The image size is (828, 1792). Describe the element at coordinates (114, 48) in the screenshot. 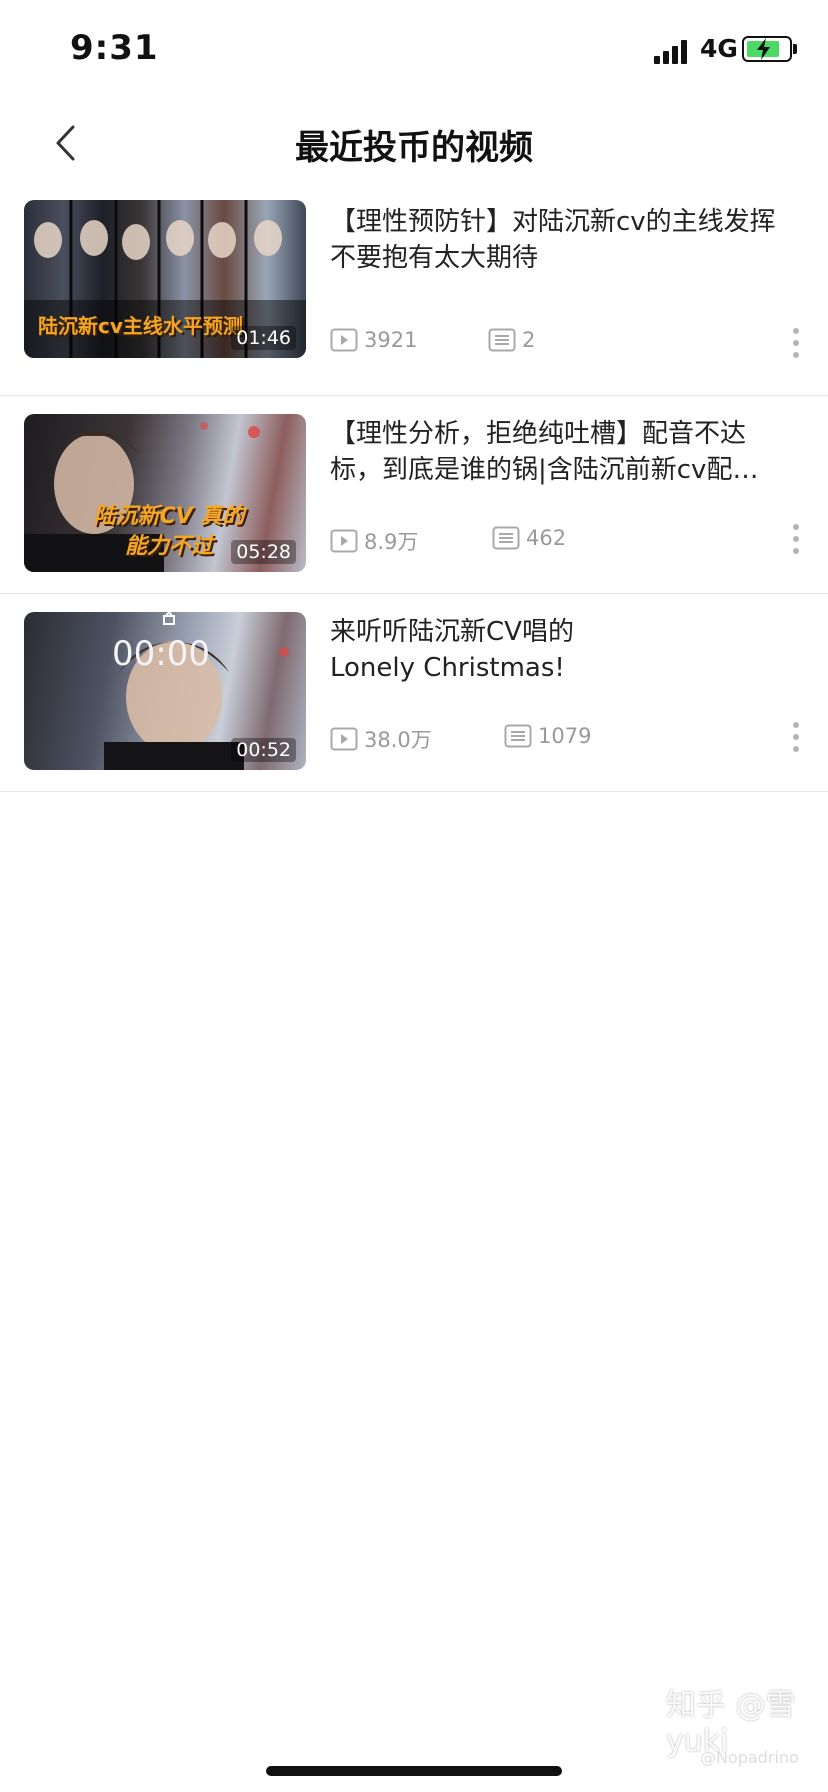

I see `status-time: 9:31` at that location.